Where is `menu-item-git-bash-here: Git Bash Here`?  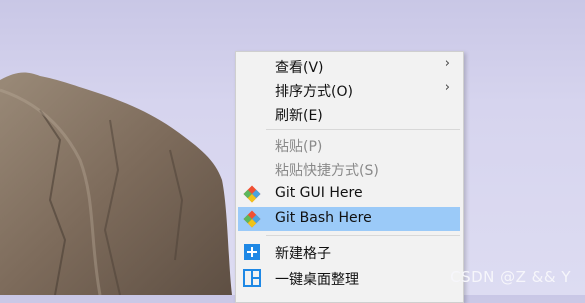
menu-item-git-bash-here: Git Bash Here is located at coordinates (349, 219).